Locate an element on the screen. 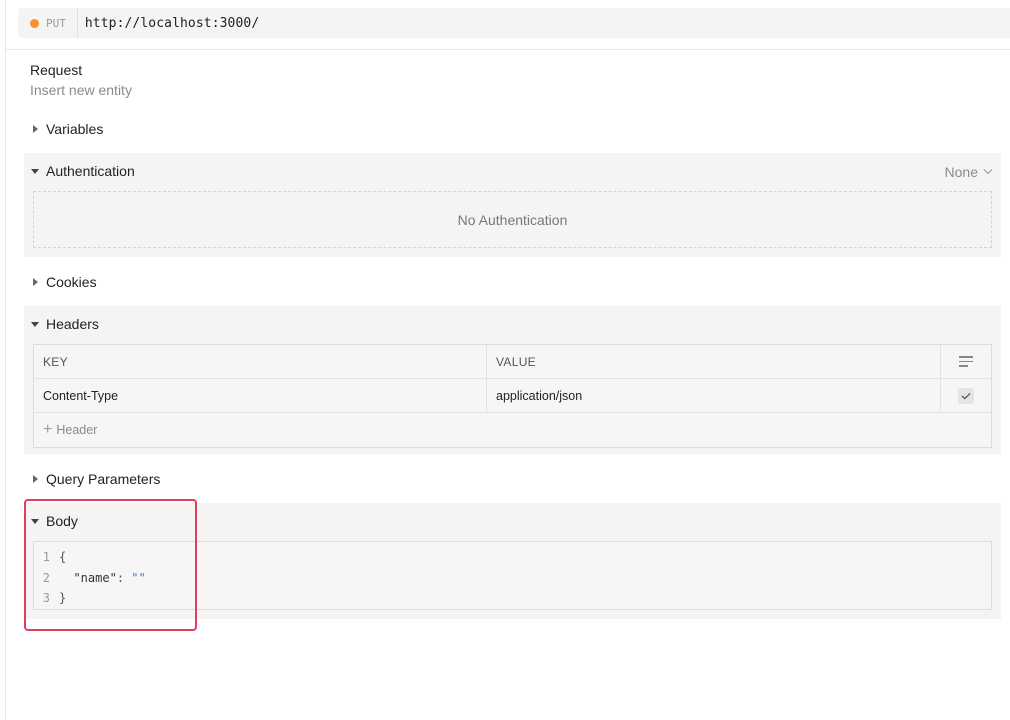  method-label: PUT is located at coordinates (56, 23).